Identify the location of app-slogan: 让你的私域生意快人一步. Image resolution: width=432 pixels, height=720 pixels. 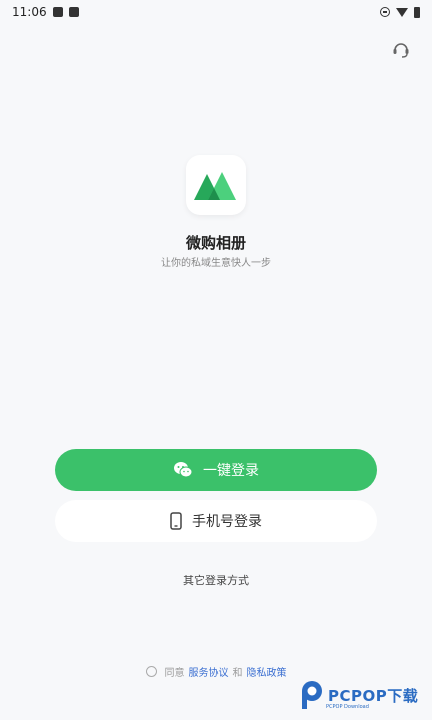
(216, 263).